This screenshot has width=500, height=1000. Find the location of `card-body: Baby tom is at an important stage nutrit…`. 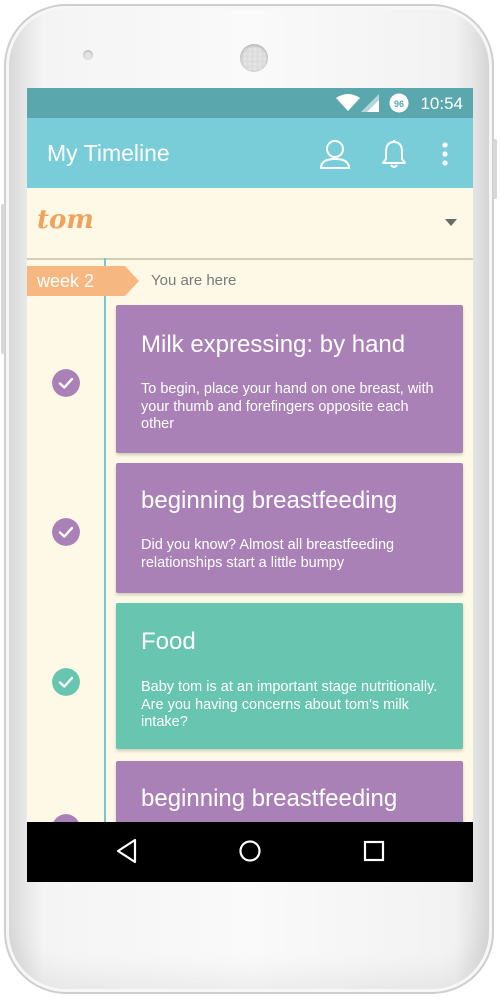

card-body: Baby tom is at an important stage nutrit… is located at coordinates (289, 704).